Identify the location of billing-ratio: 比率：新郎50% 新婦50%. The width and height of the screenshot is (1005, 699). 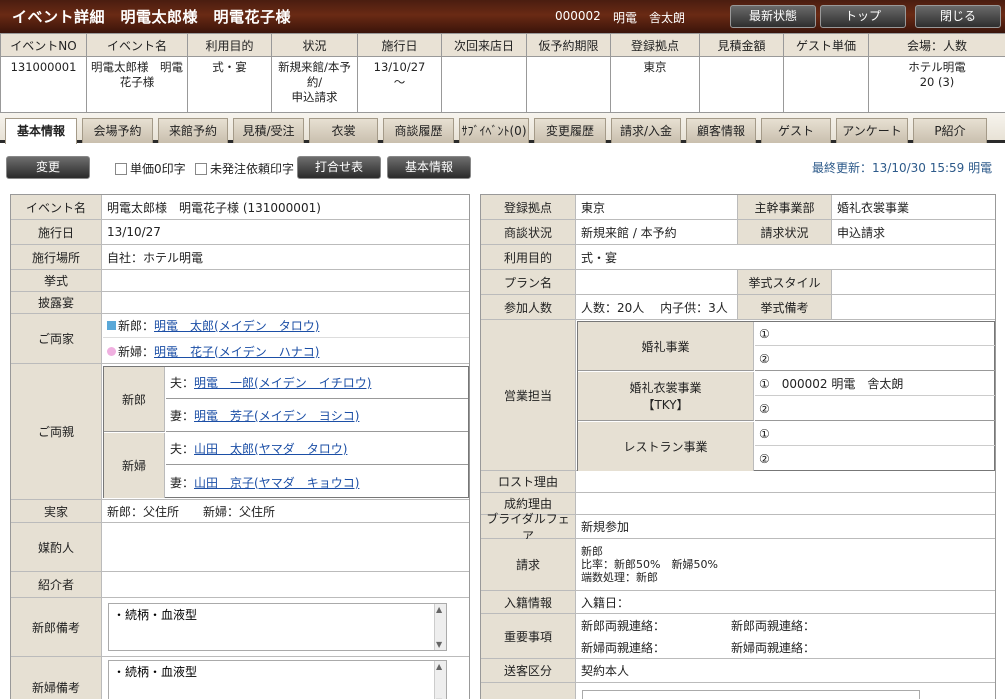
(649, 564).